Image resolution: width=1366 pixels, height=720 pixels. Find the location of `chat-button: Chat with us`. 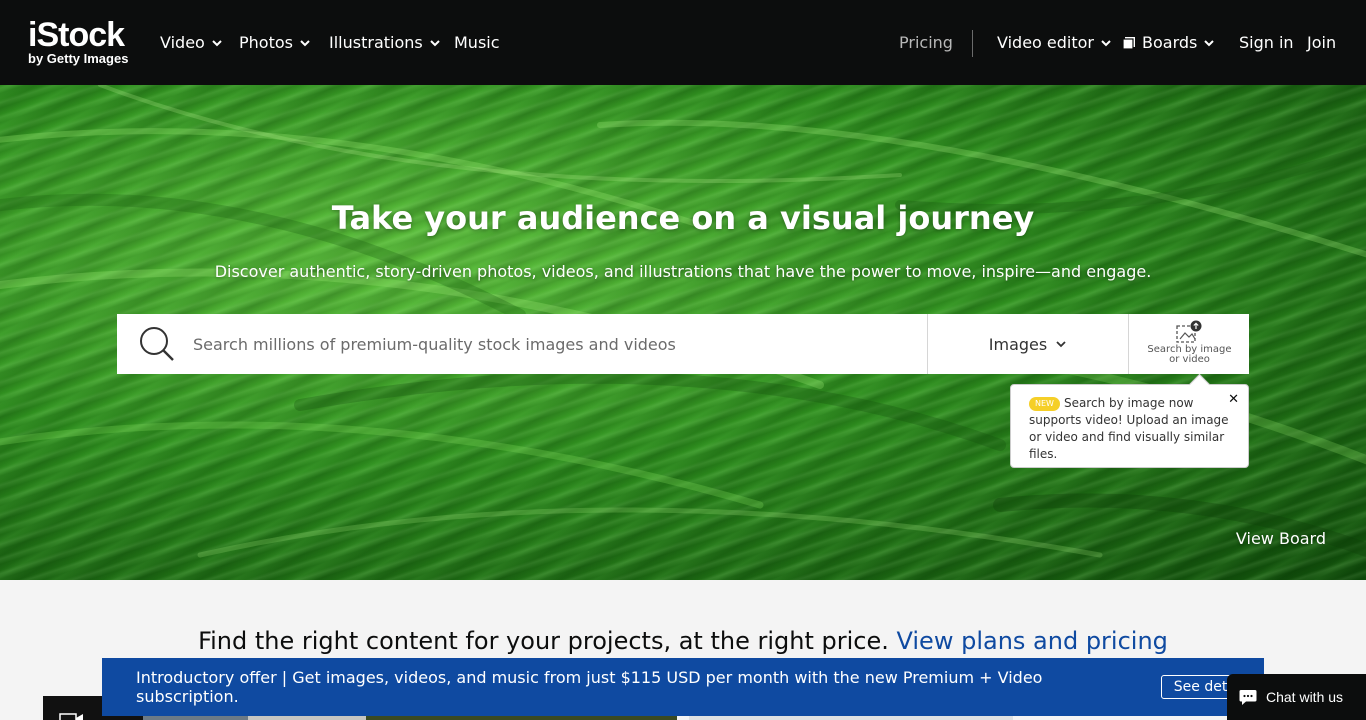

chat-button: Chat with us is located at coordinates (1296, 697).